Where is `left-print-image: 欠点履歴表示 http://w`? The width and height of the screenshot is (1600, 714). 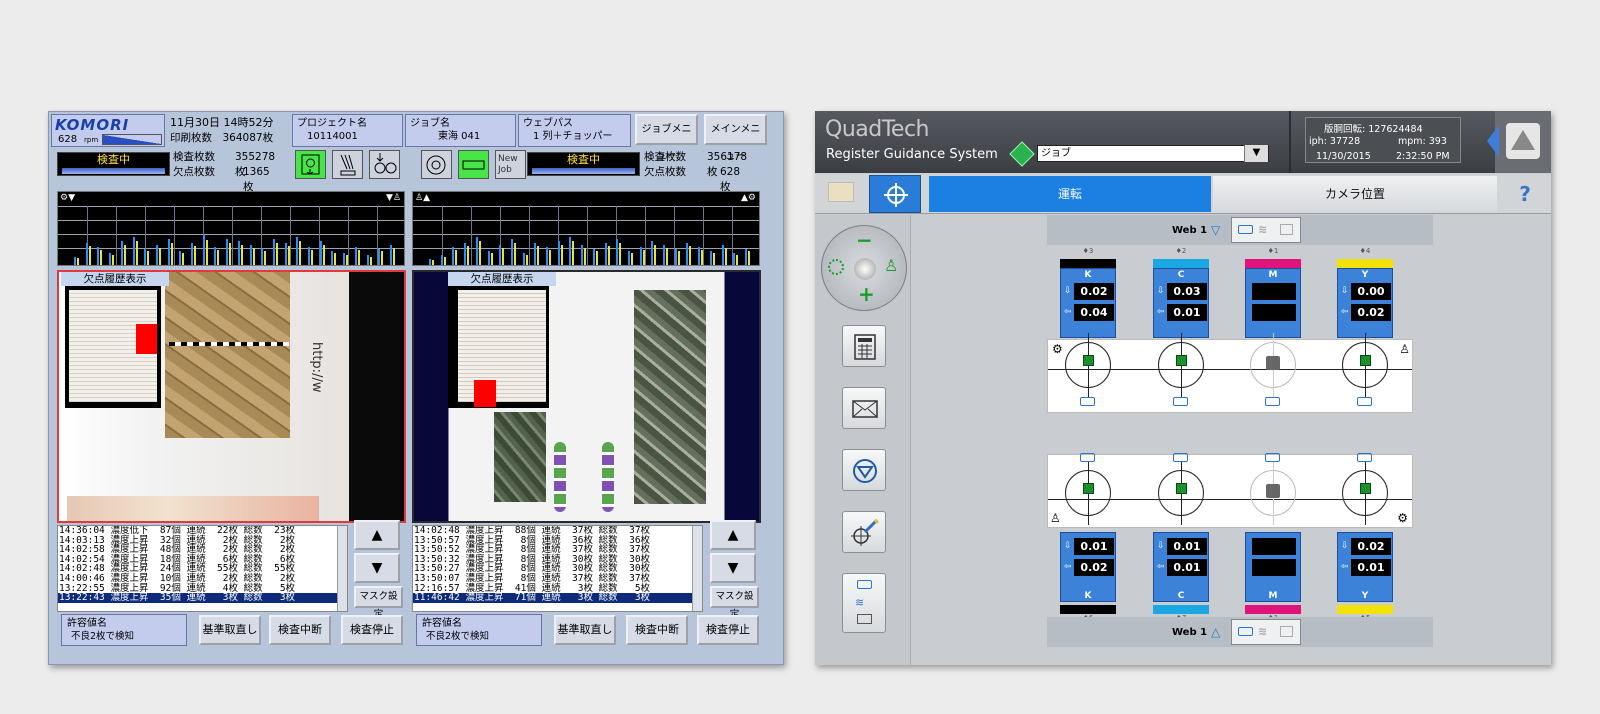 left-print-image: 欠点履歴表示 http://w is located at coordinates (231, 396).